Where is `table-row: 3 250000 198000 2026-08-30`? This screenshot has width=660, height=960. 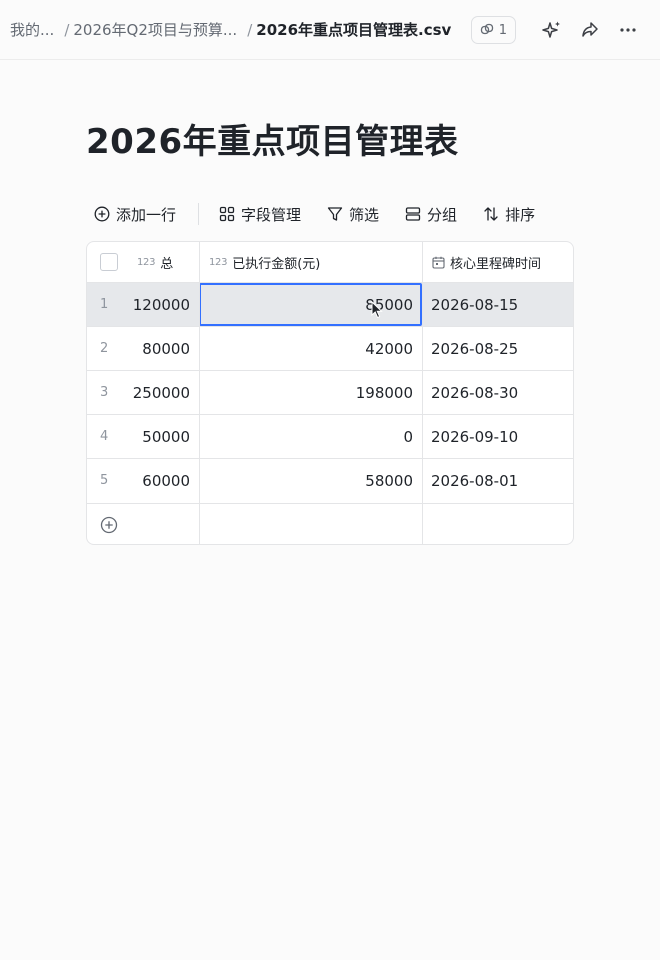
table-row: 3 250000 198000 2026-08-30 is located at coordinates (330, 393).